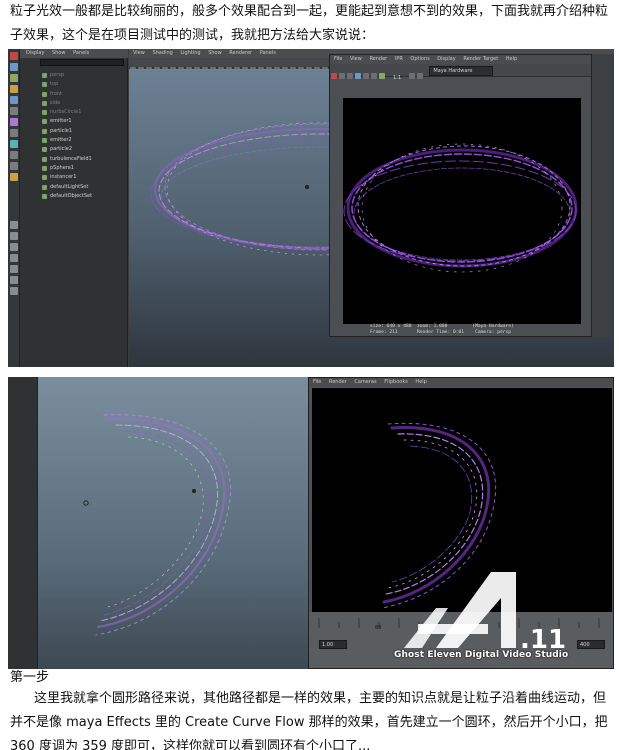 This screenshot has width=619, height=750. What do you see at coordinates (240, 53) in the screenshot?
I see `viewport-menu-renderer: Renderer` at bounding box center [240, 53].